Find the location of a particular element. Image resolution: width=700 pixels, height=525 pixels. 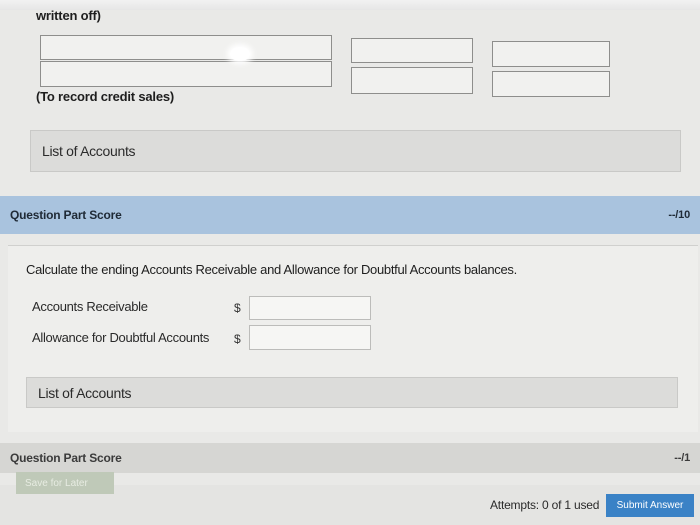

question-part-score-points: --/10 is located at coordinates (679, 215).